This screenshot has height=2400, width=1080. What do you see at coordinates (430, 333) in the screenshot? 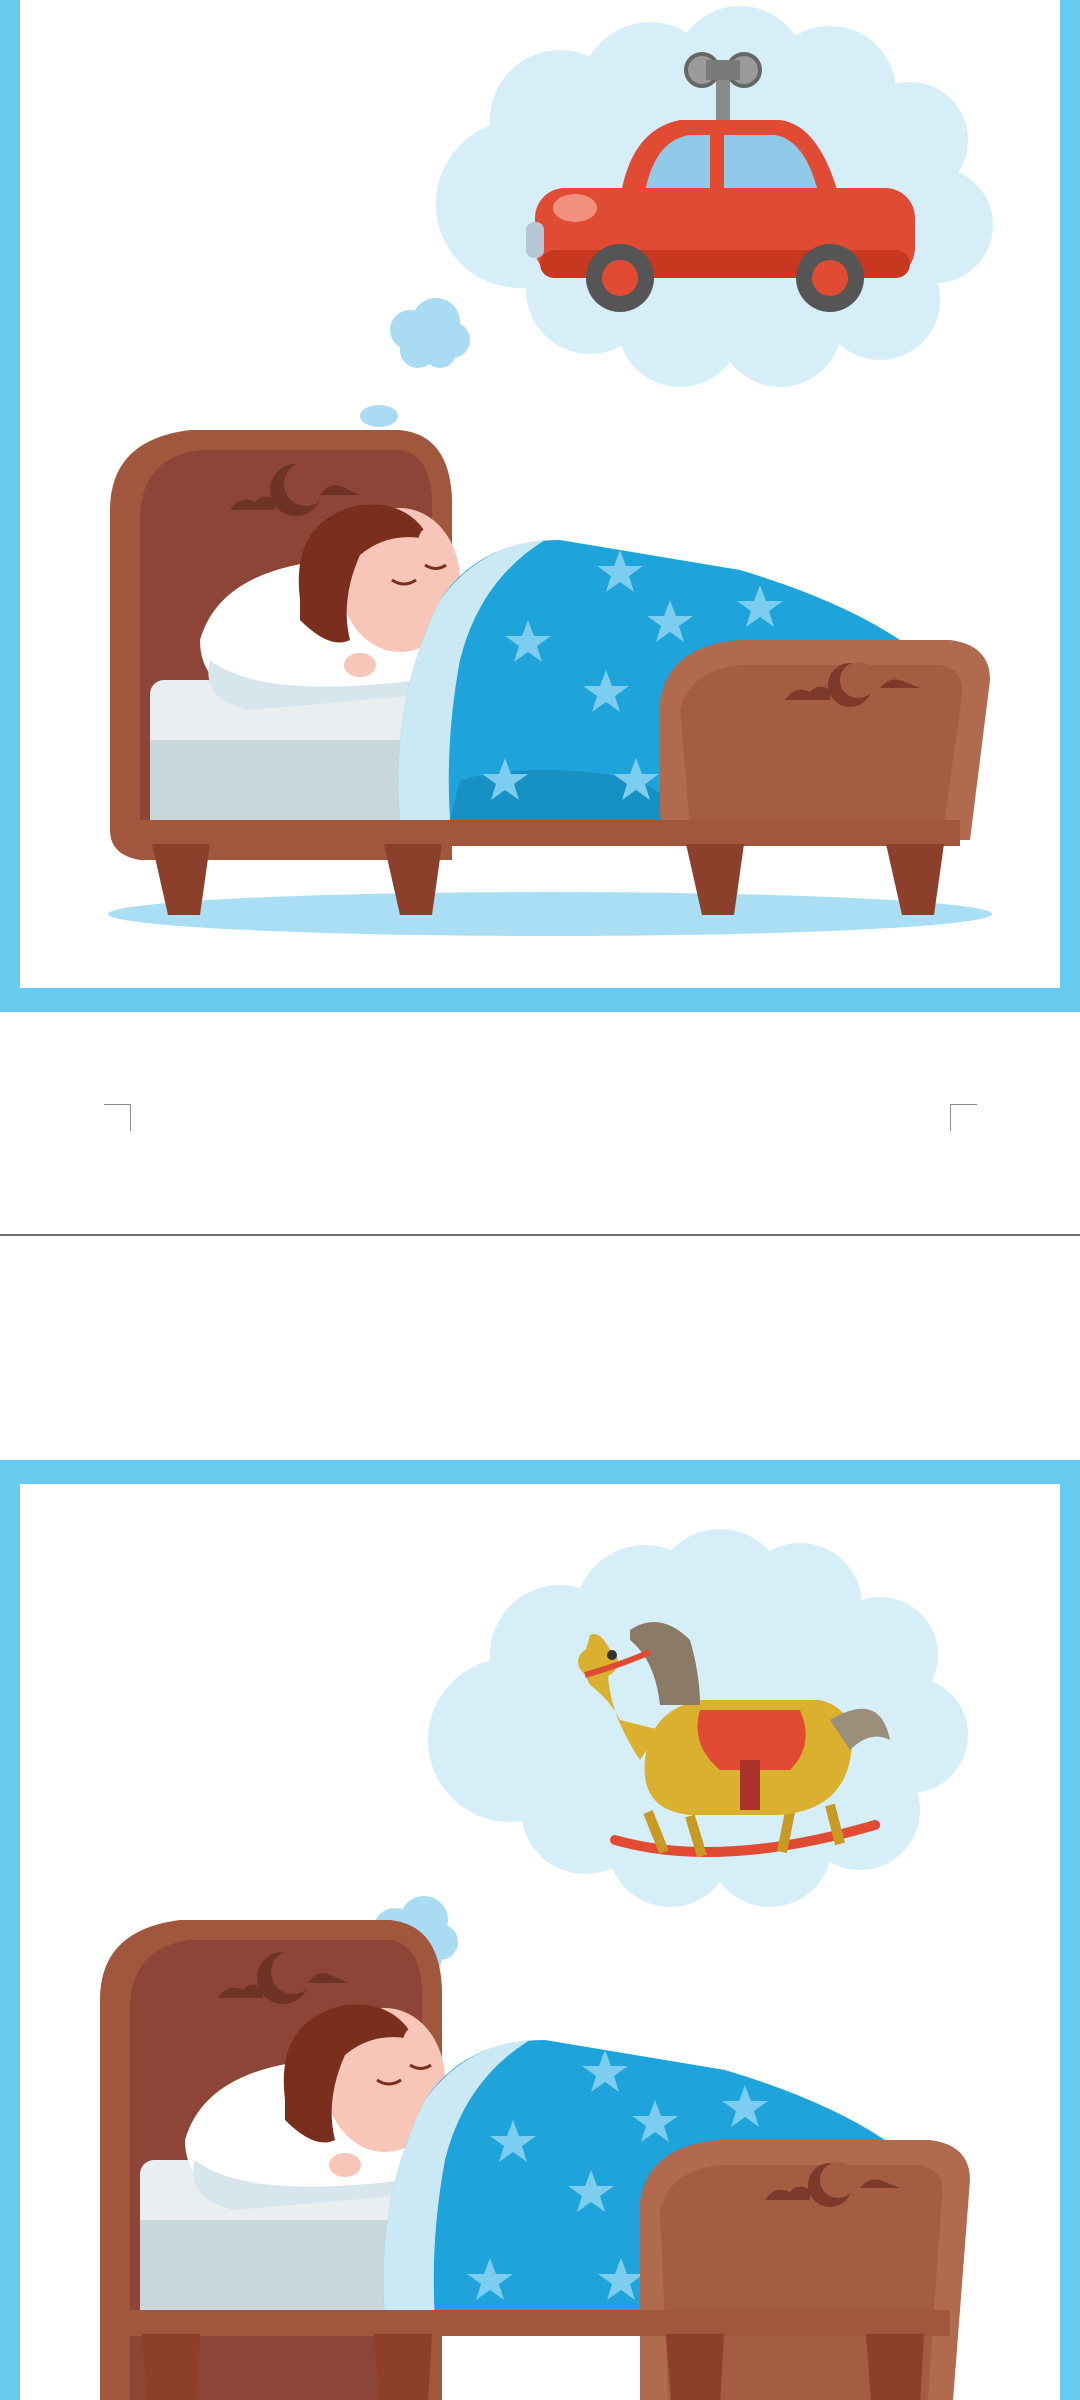
I see `small-dream-bubble` at bounding box center [430, 333].